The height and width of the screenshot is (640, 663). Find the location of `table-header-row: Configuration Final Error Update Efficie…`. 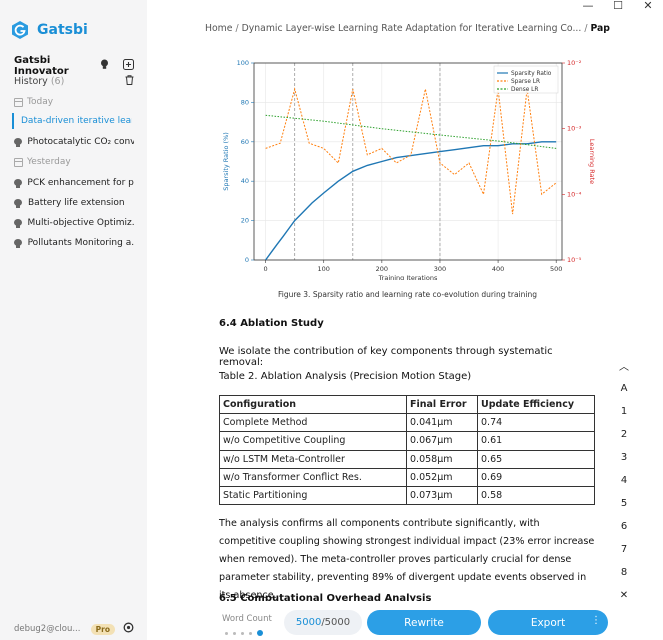

table-header-row: Configuration Final Error Update Efficie… is located at coordinates (407, 404).